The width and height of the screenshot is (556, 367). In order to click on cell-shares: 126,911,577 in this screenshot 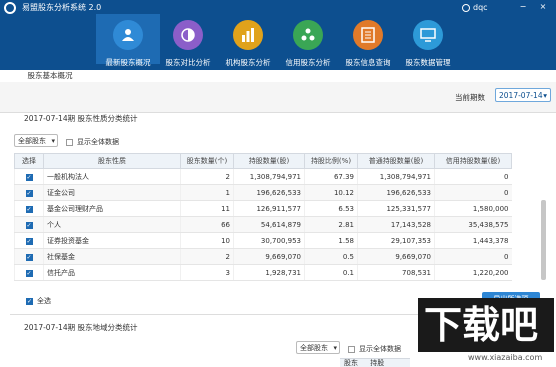, I will do `click(269, 208)`.